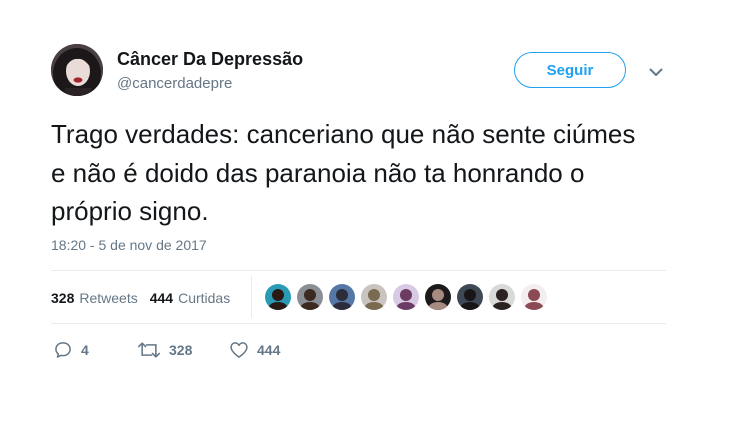 The height and width of the screenshot is (430, 730). Describe the element at coordinates (129, 245) in the screenshot. I see `tweet-timestamp: 18:20 - 5 de nov de 2017` at that location.